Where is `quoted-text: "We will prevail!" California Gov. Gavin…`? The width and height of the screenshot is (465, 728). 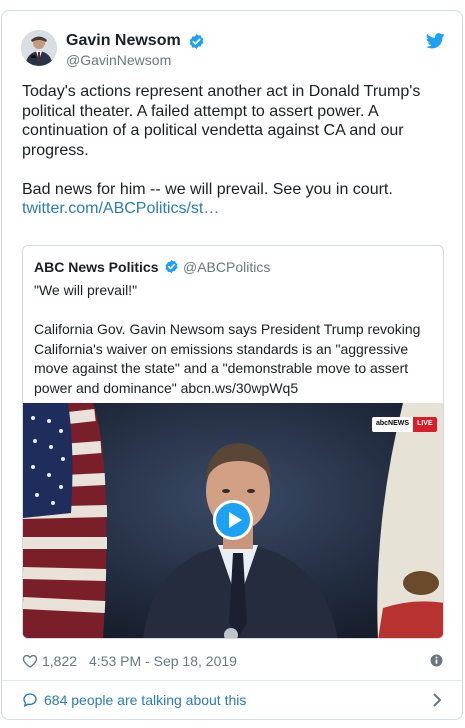
quoted-text: "We will prevail!" California Gov. Gavin… is located at coordinates (234, 339).